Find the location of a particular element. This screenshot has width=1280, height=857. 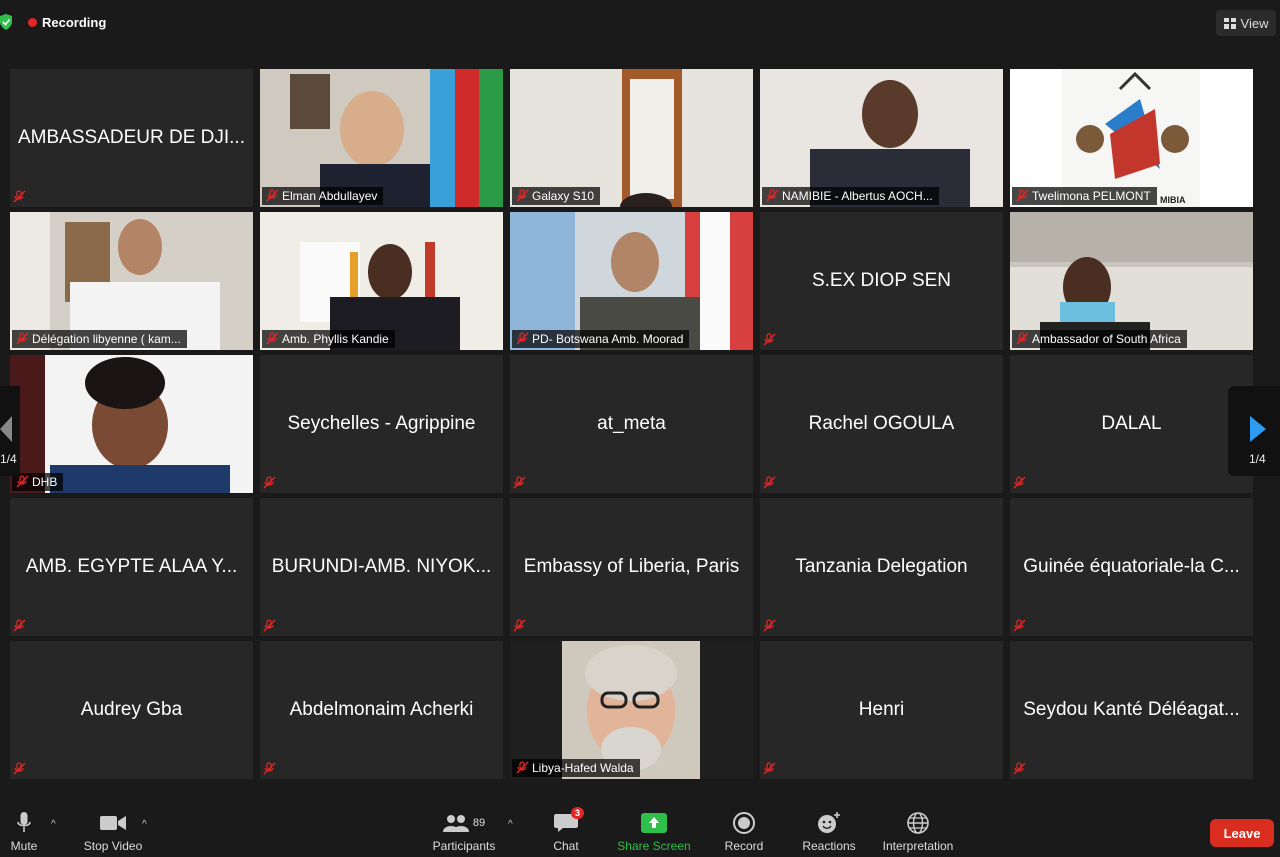

stop-video-label: Stop Video is located at coordinates (113, 846).